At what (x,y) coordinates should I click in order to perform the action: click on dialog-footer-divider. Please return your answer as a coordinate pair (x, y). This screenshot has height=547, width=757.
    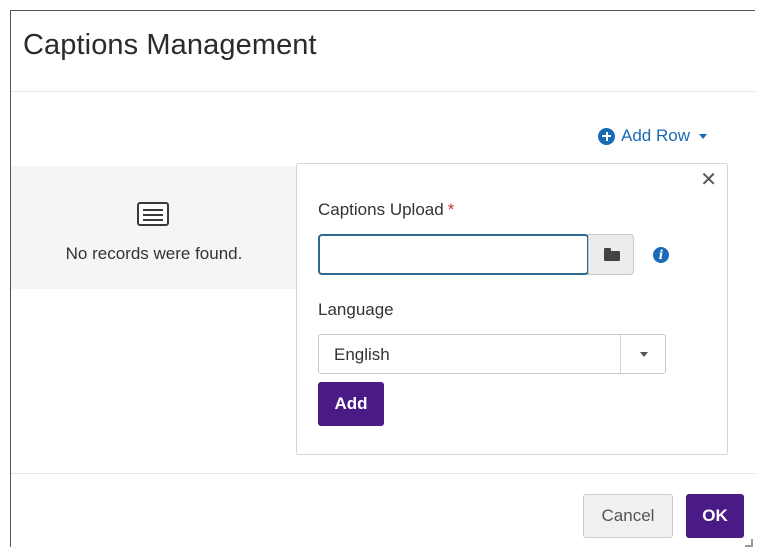
    Looking at the image, I should click on (383, 473).